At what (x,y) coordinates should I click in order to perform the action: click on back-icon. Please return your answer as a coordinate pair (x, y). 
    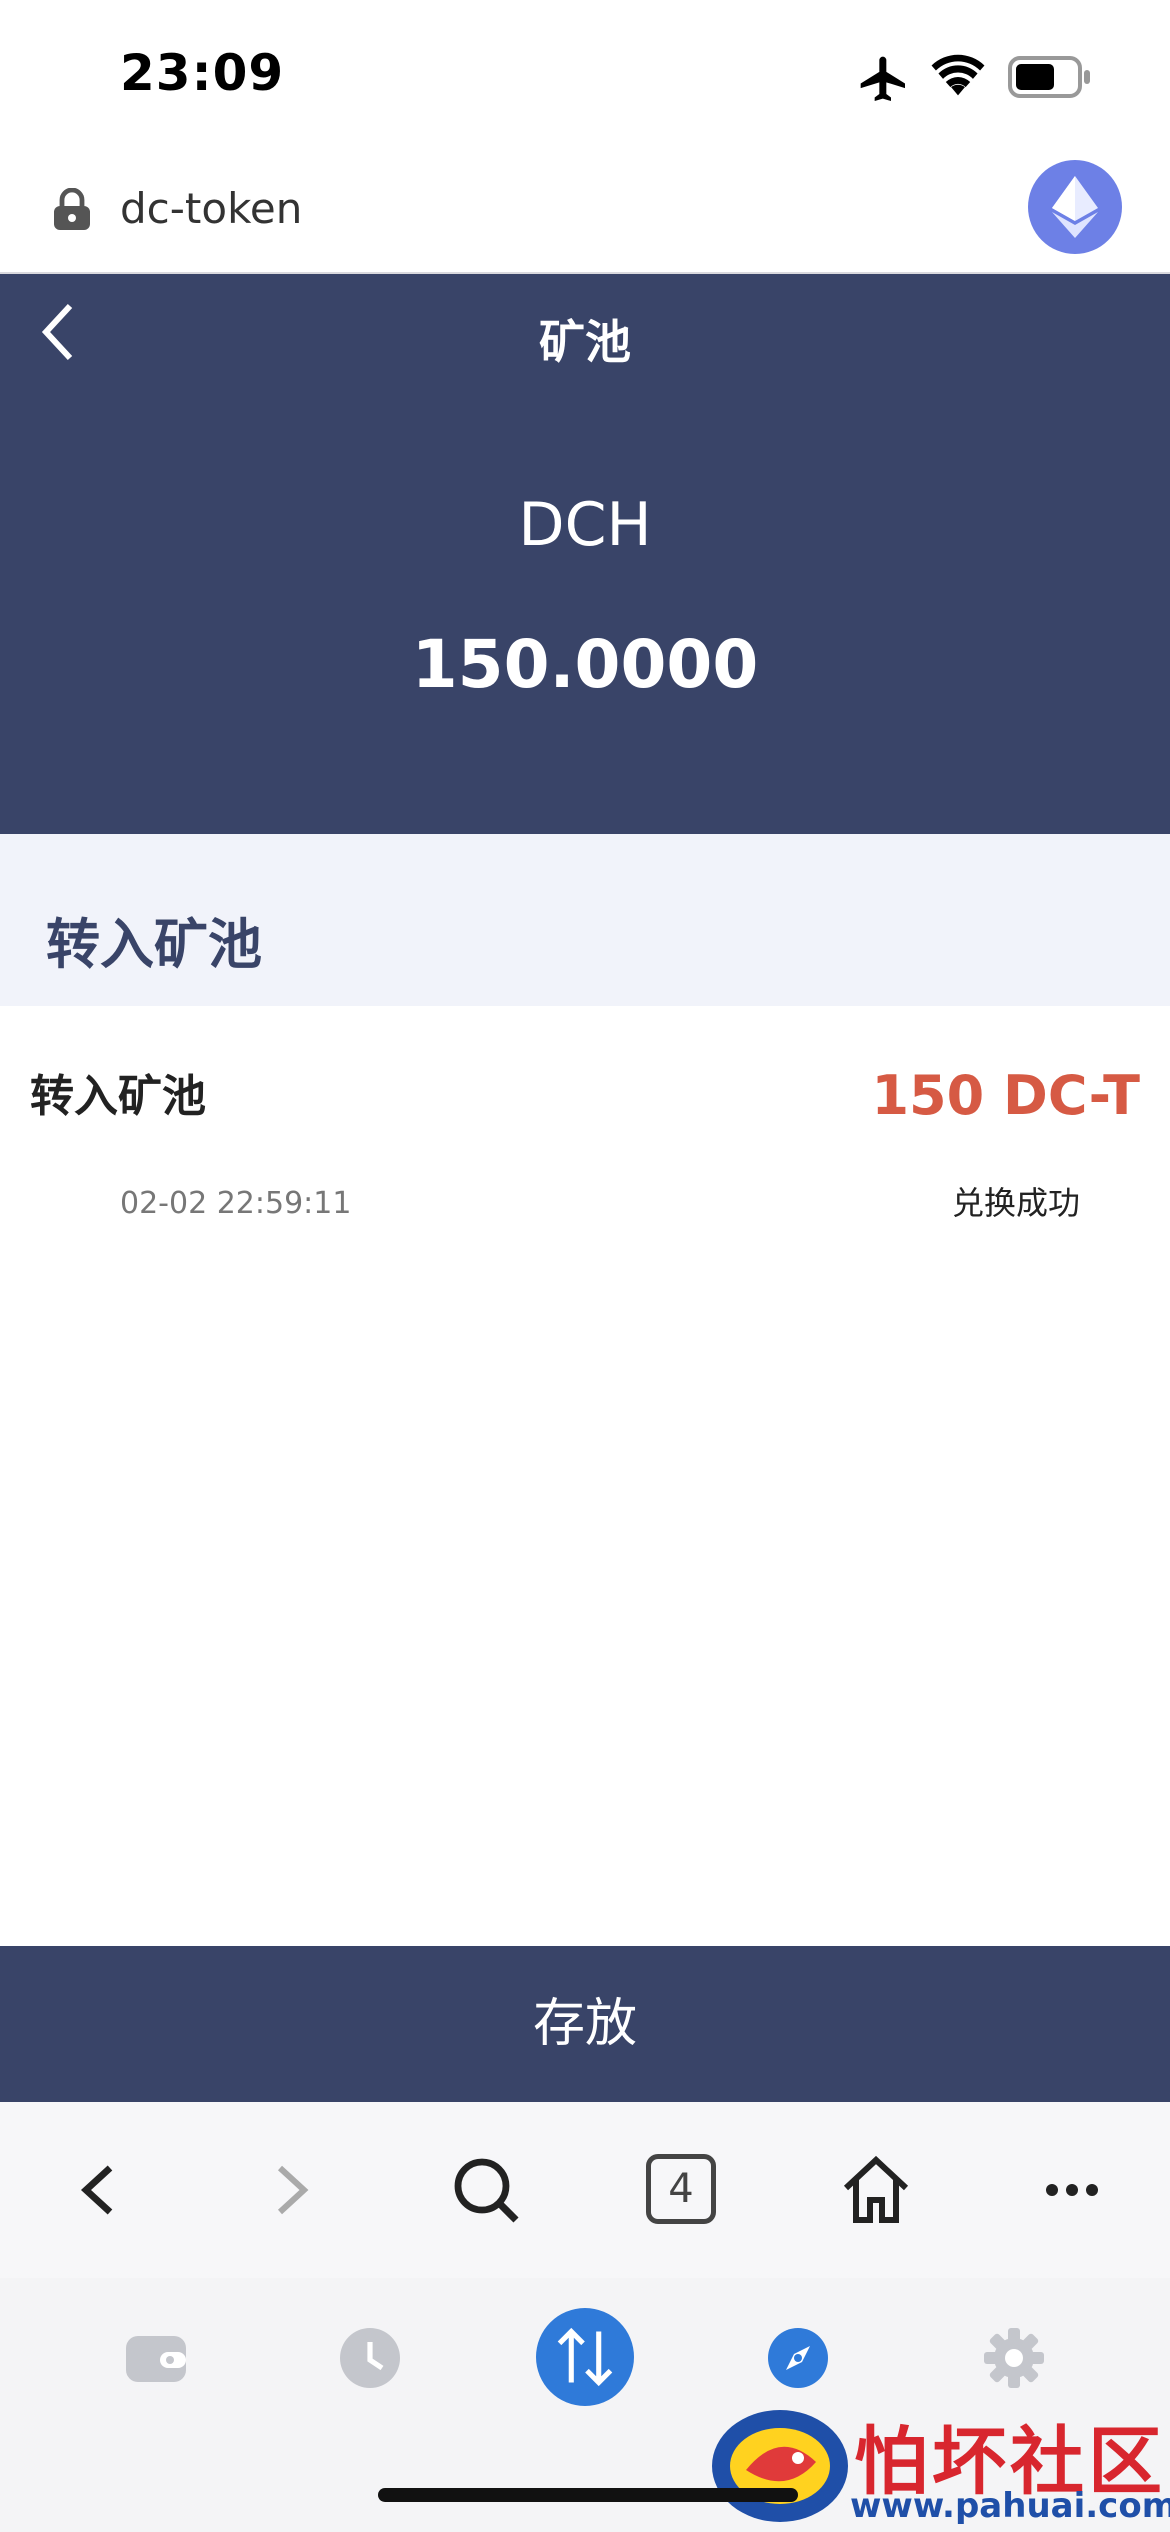
    Looking at the image, I should click on (100, 2190).